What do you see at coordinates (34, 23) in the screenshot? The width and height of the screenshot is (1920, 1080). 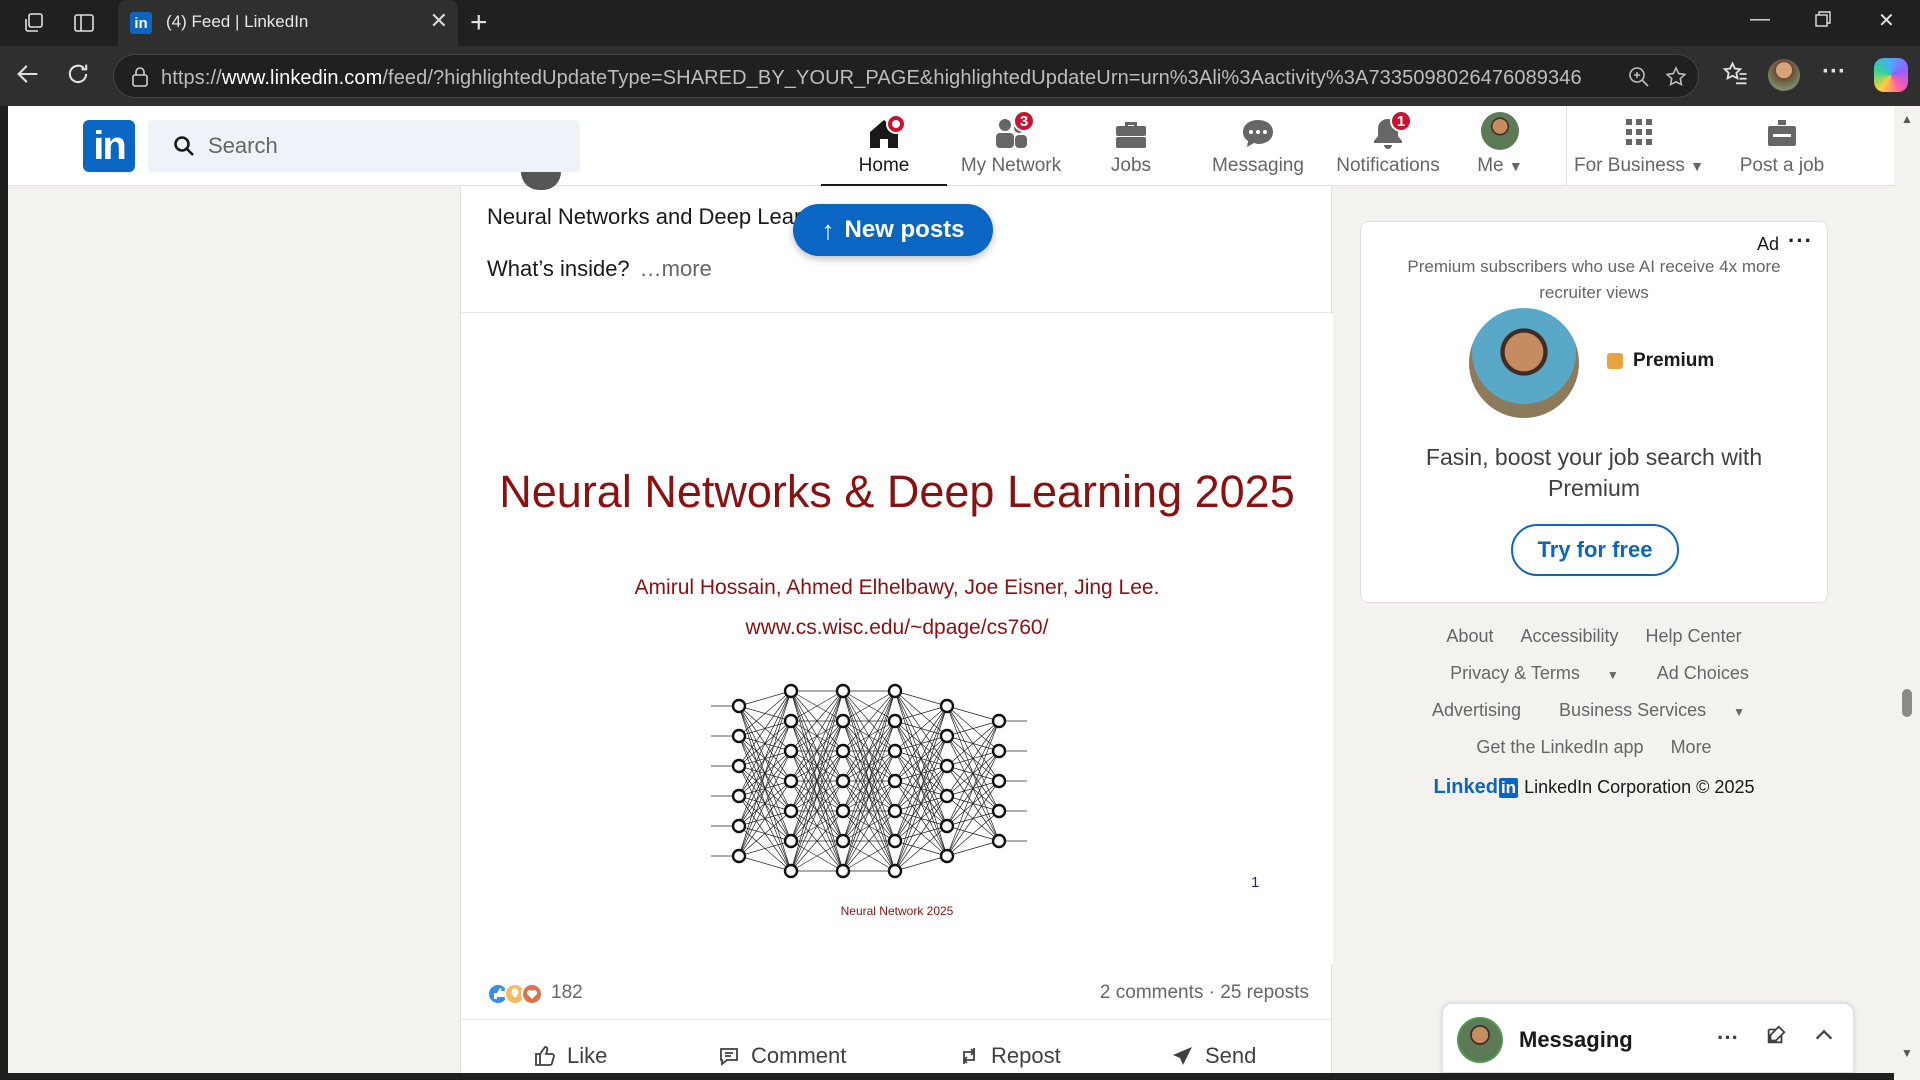 I see `workspaces-icon` at bounding box center [34, 23].